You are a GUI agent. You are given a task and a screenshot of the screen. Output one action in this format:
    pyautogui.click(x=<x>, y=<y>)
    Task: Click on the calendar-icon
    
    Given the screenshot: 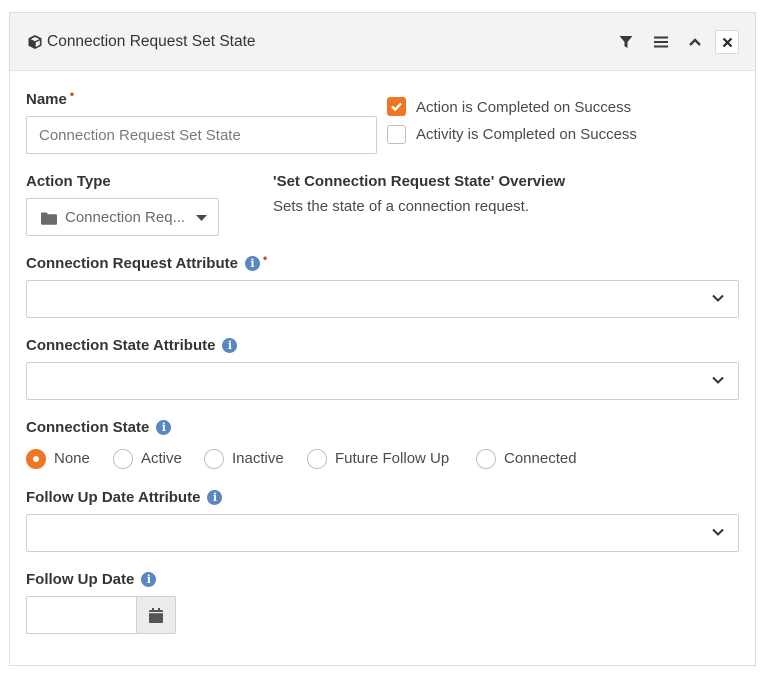 What is the action you would take?
    pyautogui.click(x=156, y=615)
    